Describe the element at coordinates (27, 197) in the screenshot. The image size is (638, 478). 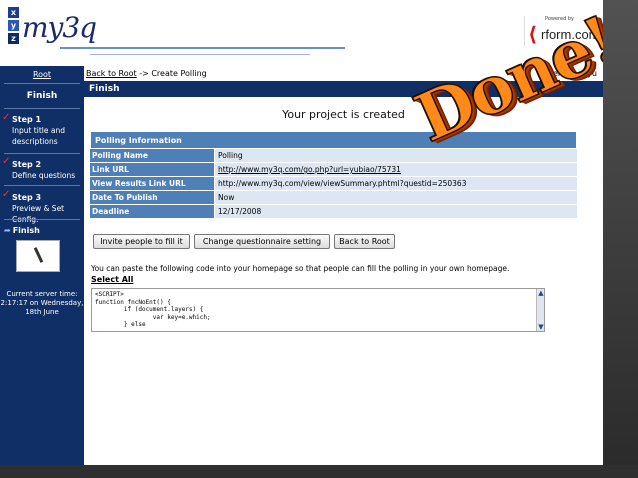
I see `step-title: Step 3` at that location.